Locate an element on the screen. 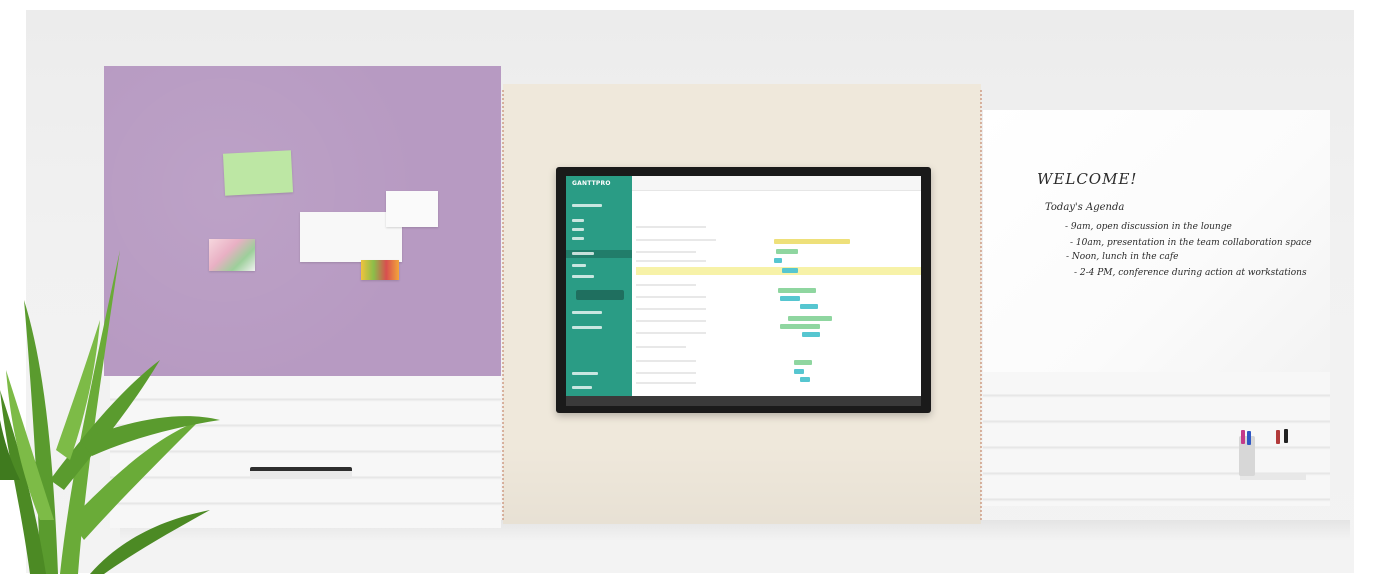  tv-bezel-bottom is located at coordinates (743, 401).